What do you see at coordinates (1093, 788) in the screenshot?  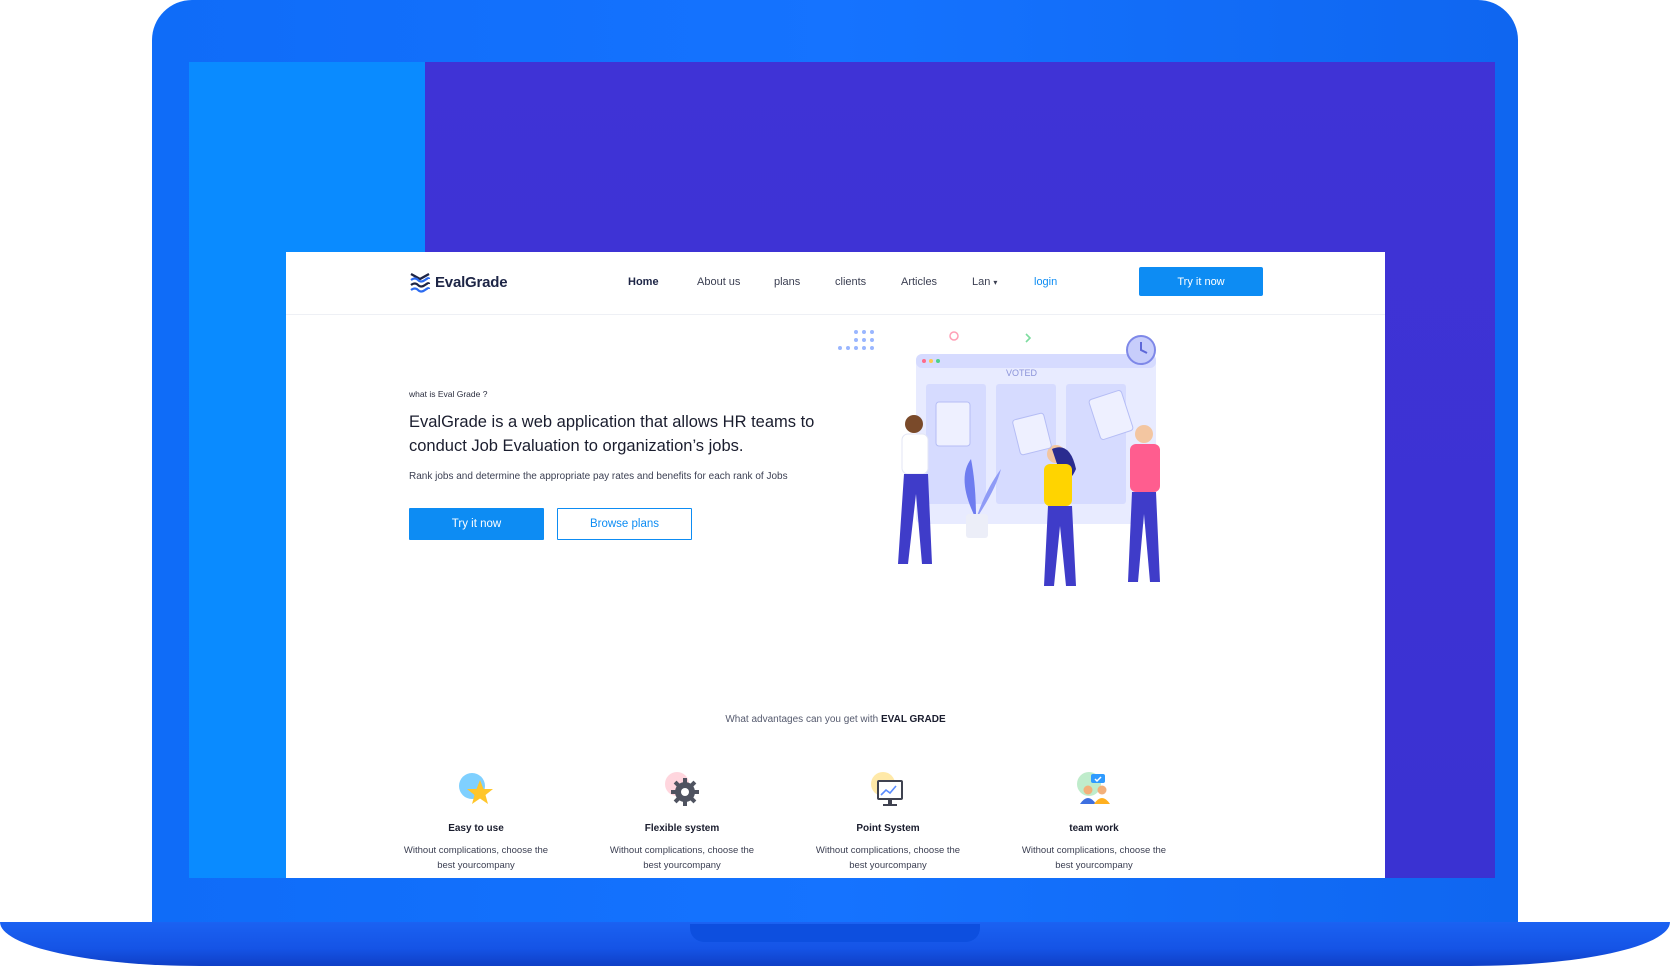 I see `team-icon` at bounding box center [1093, 788].